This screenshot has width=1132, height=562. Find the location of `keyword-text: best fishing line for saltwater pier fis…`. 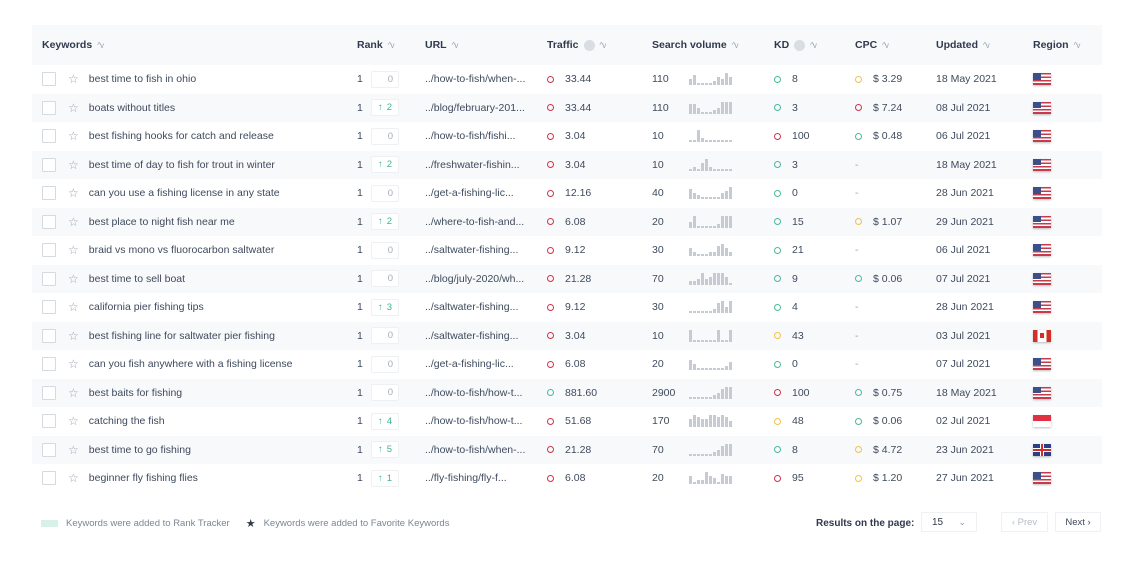

keyword-text: best fishing line for saltwater pier fis… is located at coordinates (182, 336).